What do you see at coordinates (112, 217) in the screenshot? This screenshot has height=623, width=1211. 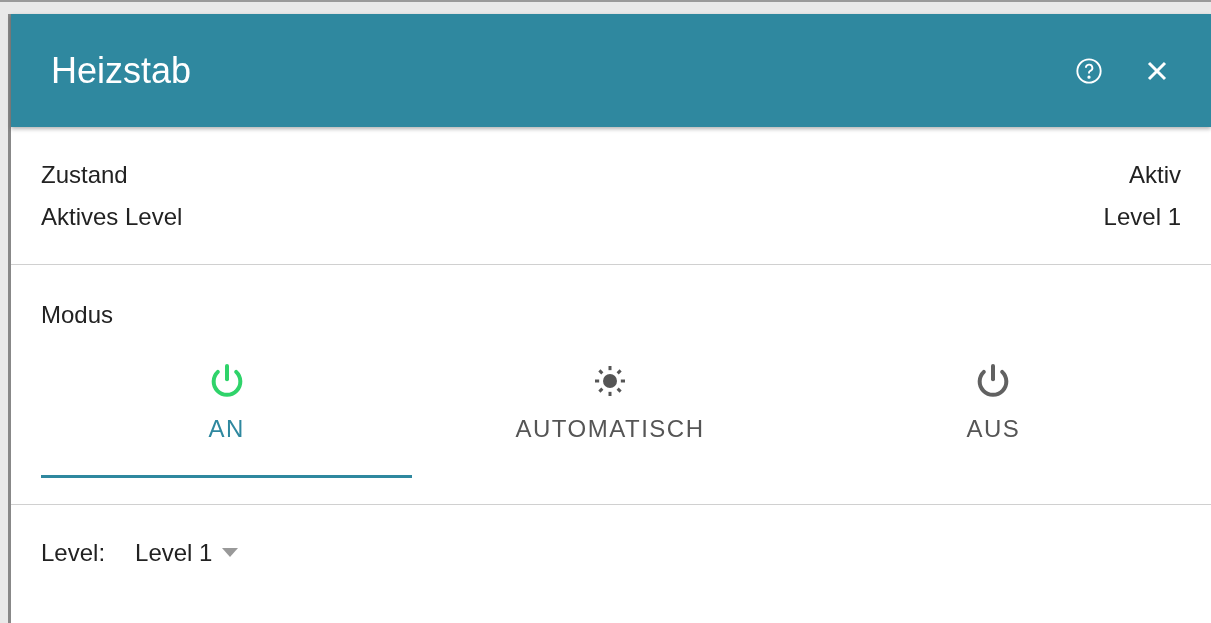 I see `status-label: Aktives Level` at bounding box center [112, 217].